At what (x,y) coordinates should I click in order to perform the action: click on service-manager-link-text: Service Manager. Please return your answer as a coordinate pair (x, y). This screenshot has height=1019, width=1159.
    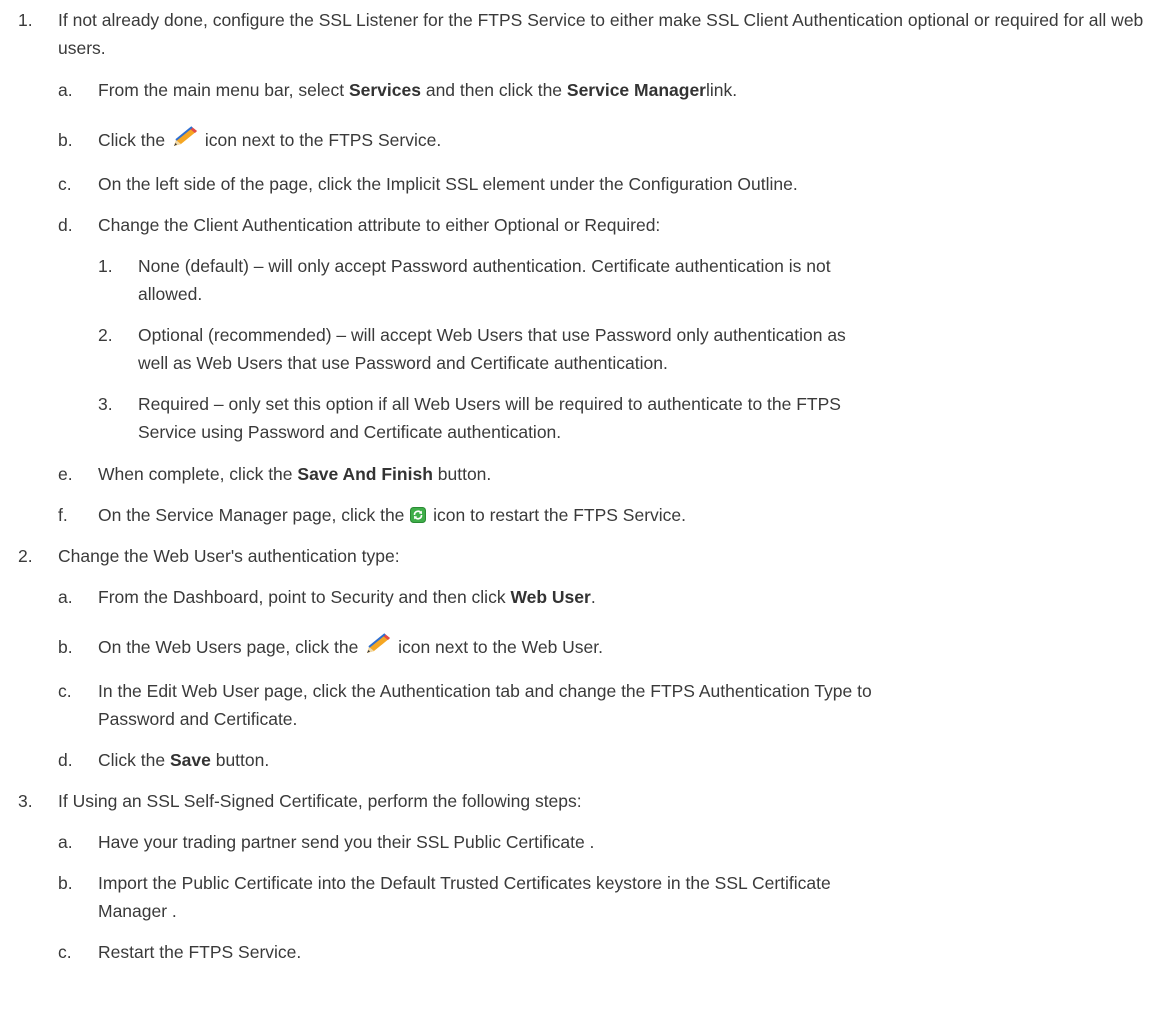
    Looking at the image, I should click on (636, 90).